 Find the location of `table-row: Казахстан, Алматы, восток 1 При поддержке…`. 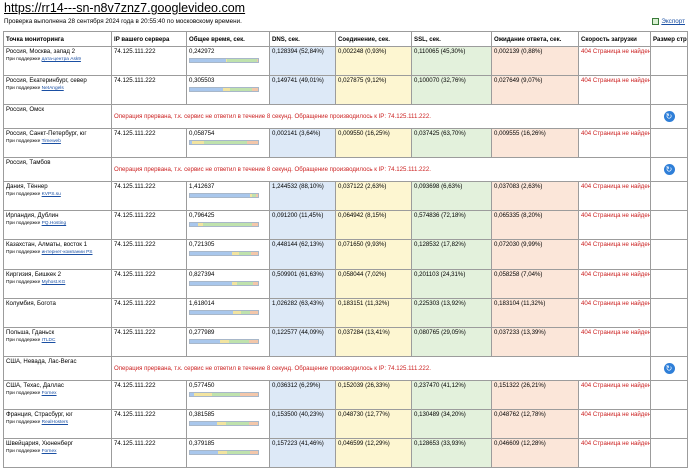

table-row: Казахстан, Алматы, восток 1 При поддержке… is located at coordinates (345, 254).